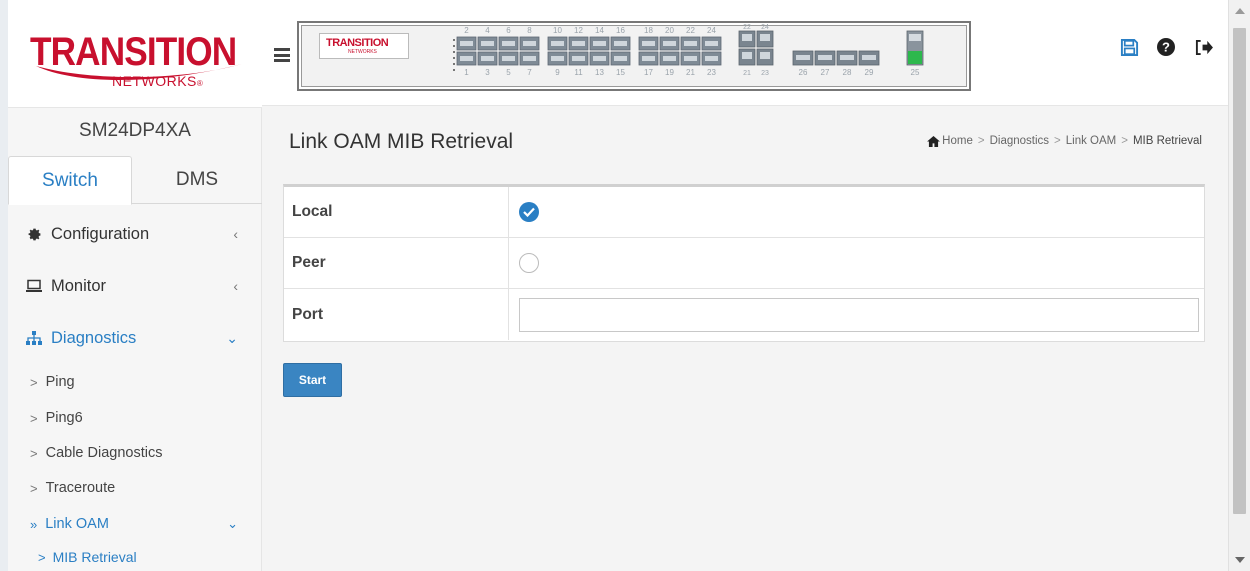 This screenshot has width=1250, height=571. What do you see at coordinates (401, 141) in the screenshot?
I see `page-title: Link OAM MIB Retrieval` at bounding box center [401, 141].